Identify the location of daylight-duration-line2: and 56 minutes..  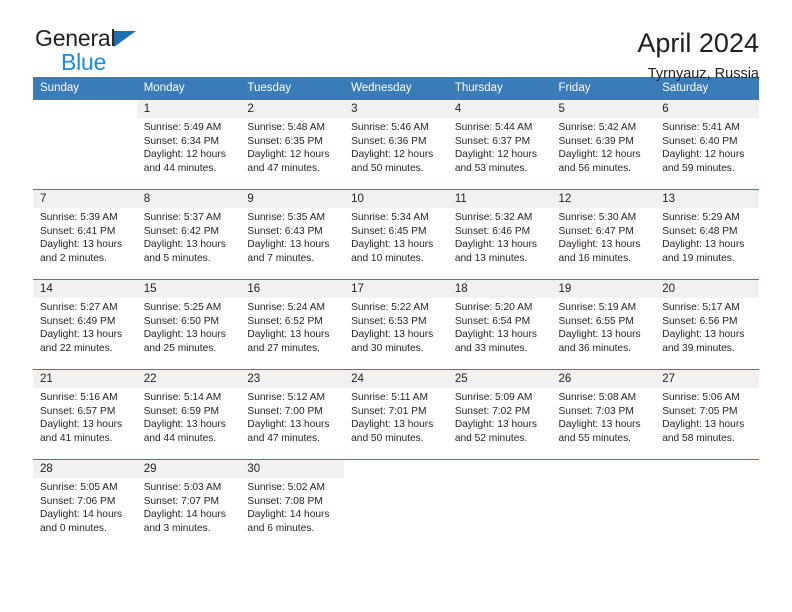
(595, 168).